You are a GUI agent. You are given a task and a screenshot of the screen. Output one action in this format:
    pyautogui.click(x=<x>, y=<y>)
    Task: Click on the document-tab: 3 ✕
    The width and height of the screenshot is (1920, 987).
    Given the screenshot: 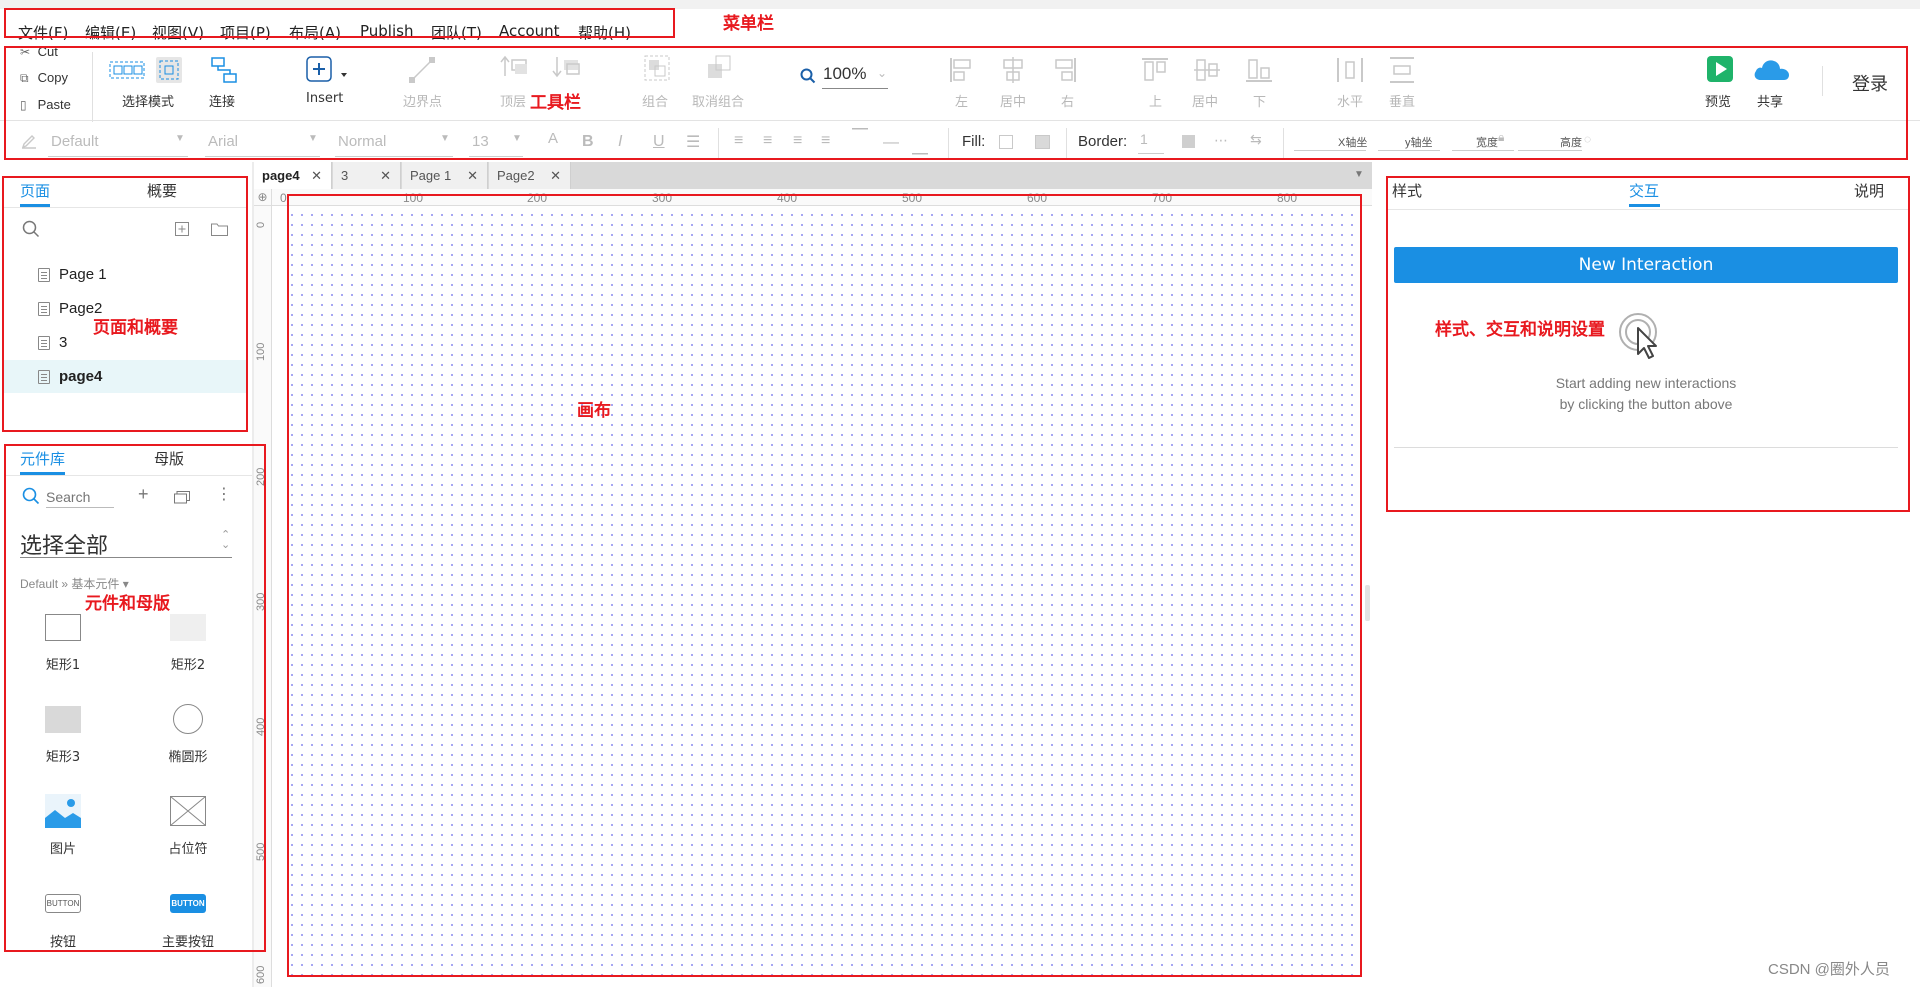 What is the action you would take?
    pyautogui.click(x=367, y=175)
    